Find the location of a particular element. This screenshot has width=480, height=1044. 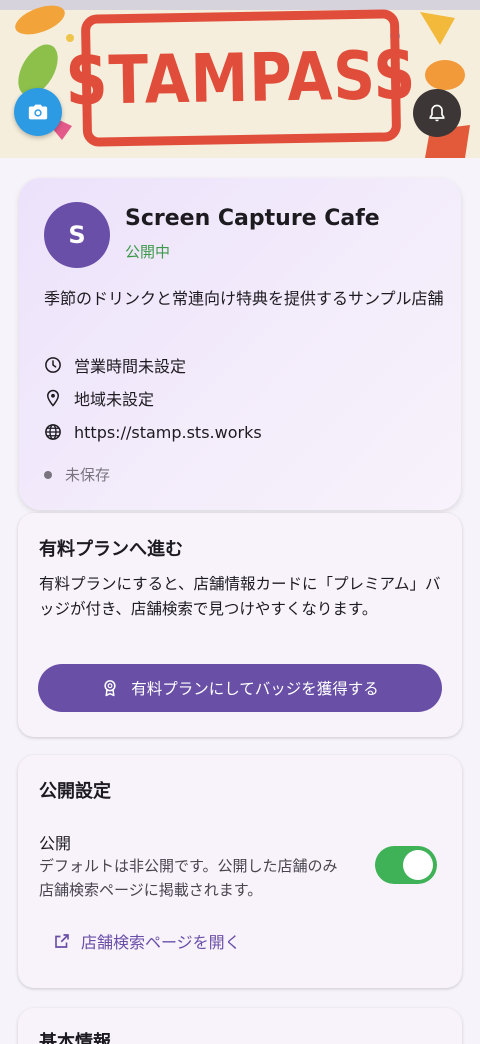

url-row: https://stamp.sts.works is located at coordinates (153, 432).